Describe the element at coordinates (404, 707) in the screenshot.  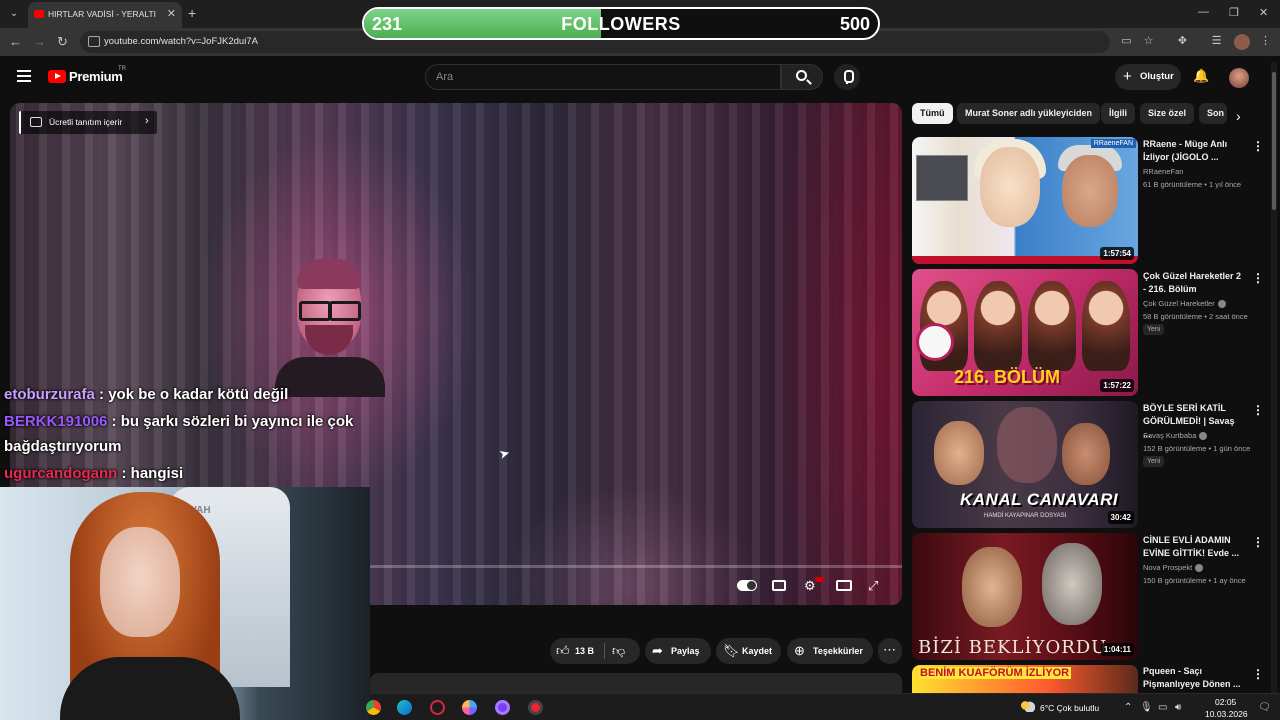
I see `edge-icon` at that location.